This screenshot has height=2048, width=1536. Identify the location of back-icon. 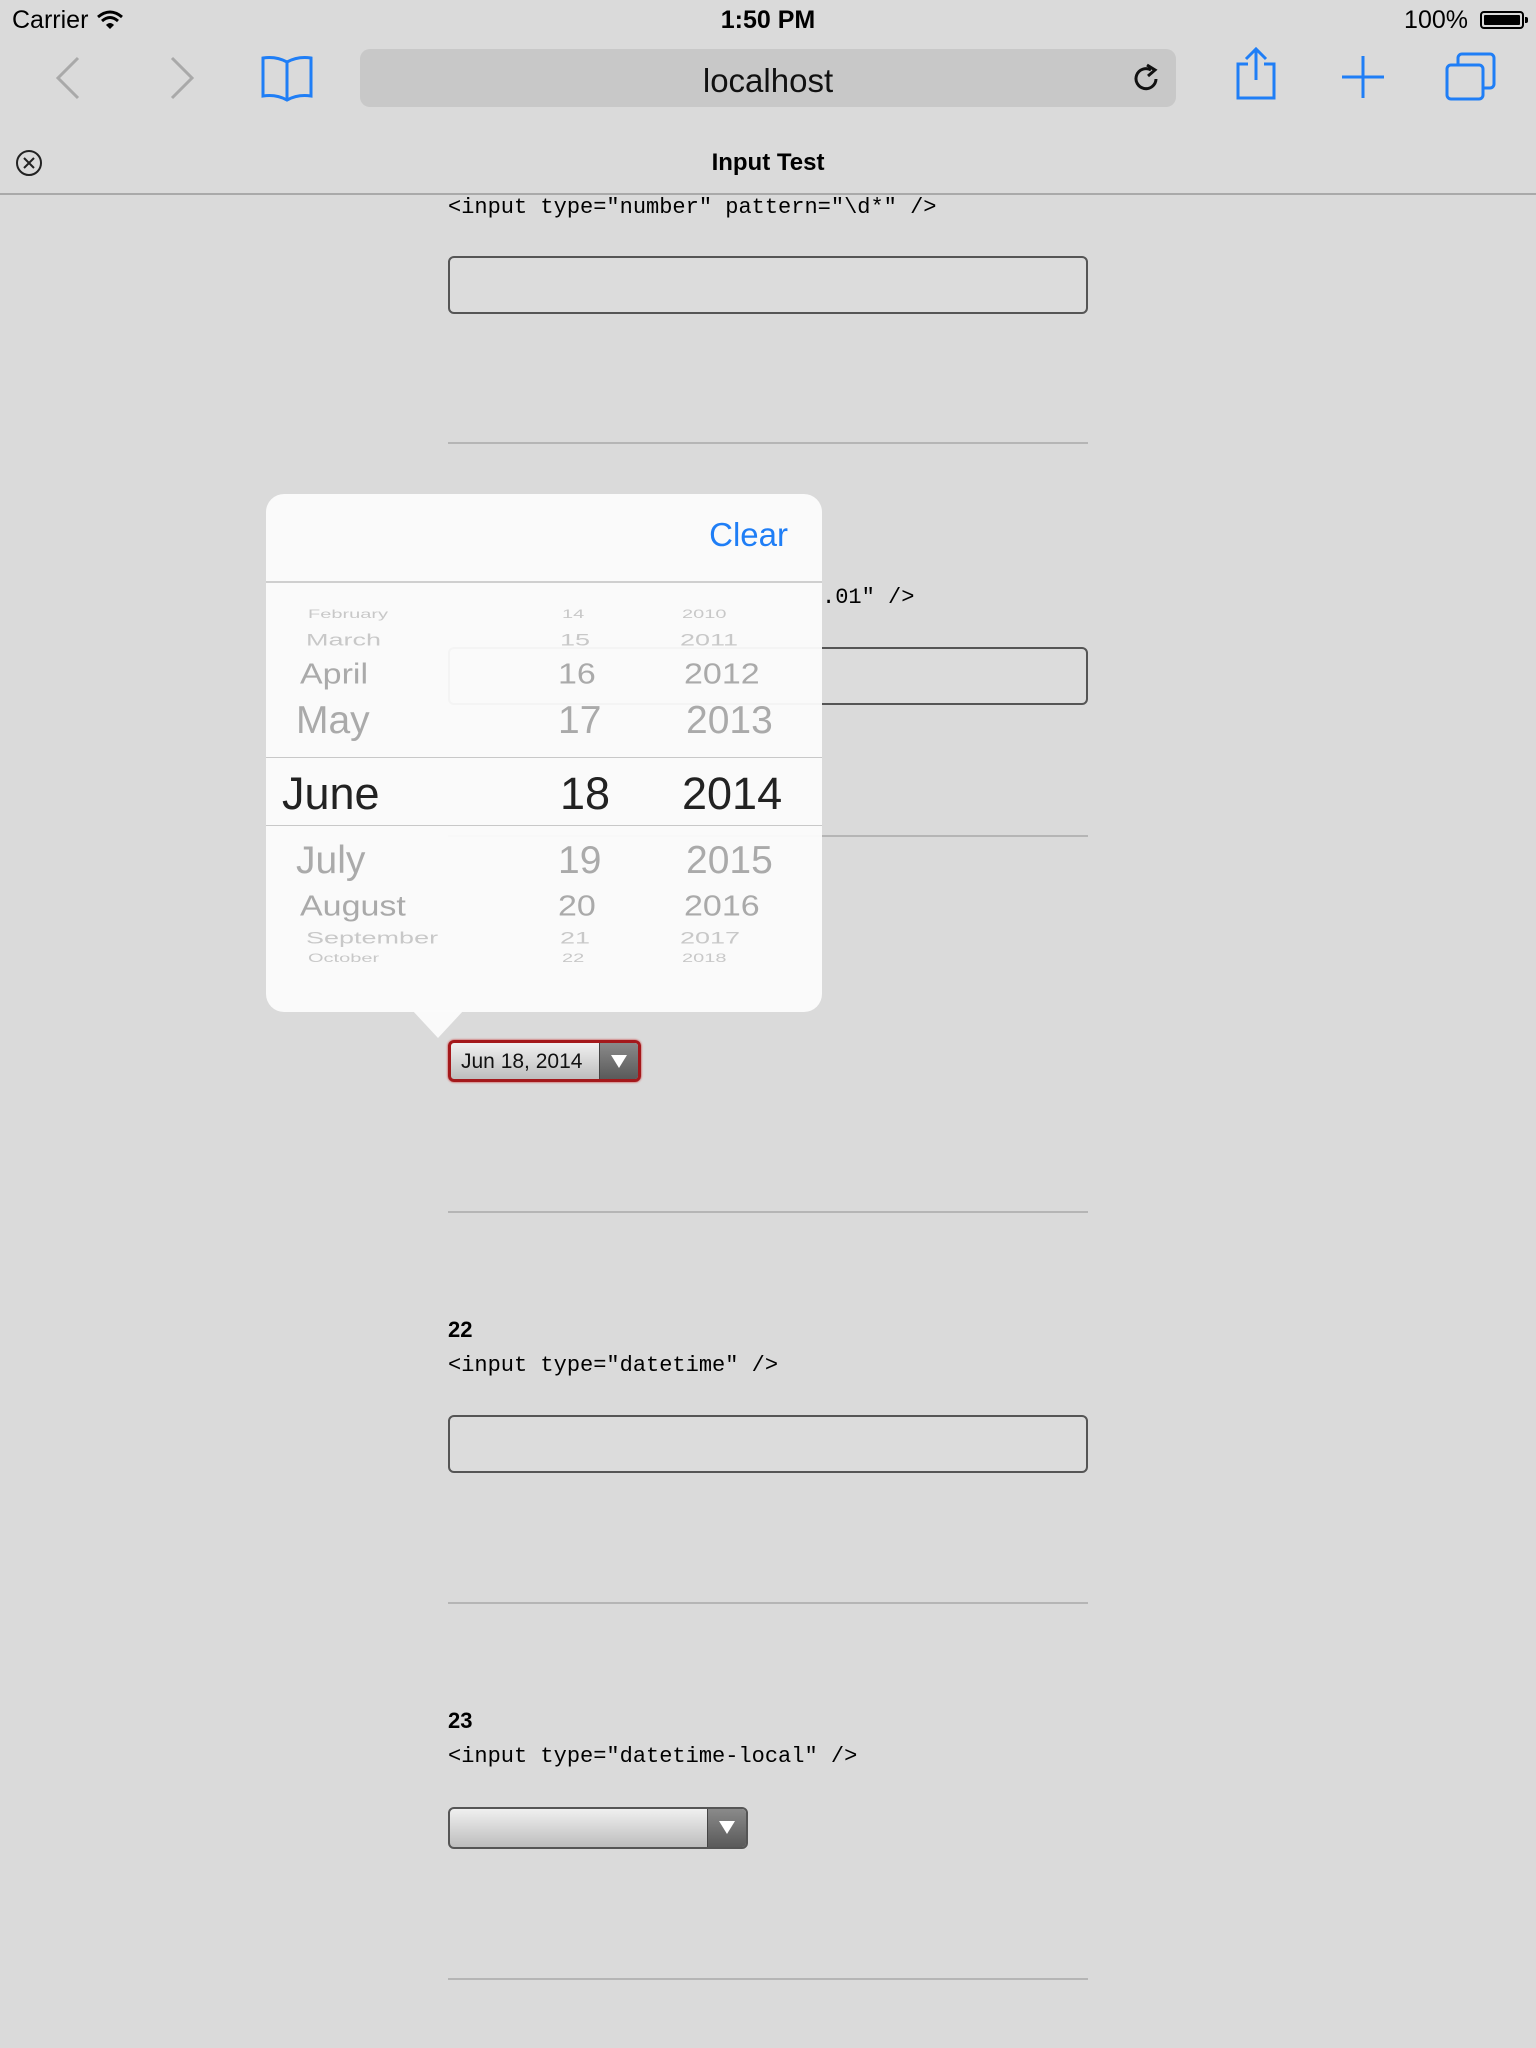
(69, 78).